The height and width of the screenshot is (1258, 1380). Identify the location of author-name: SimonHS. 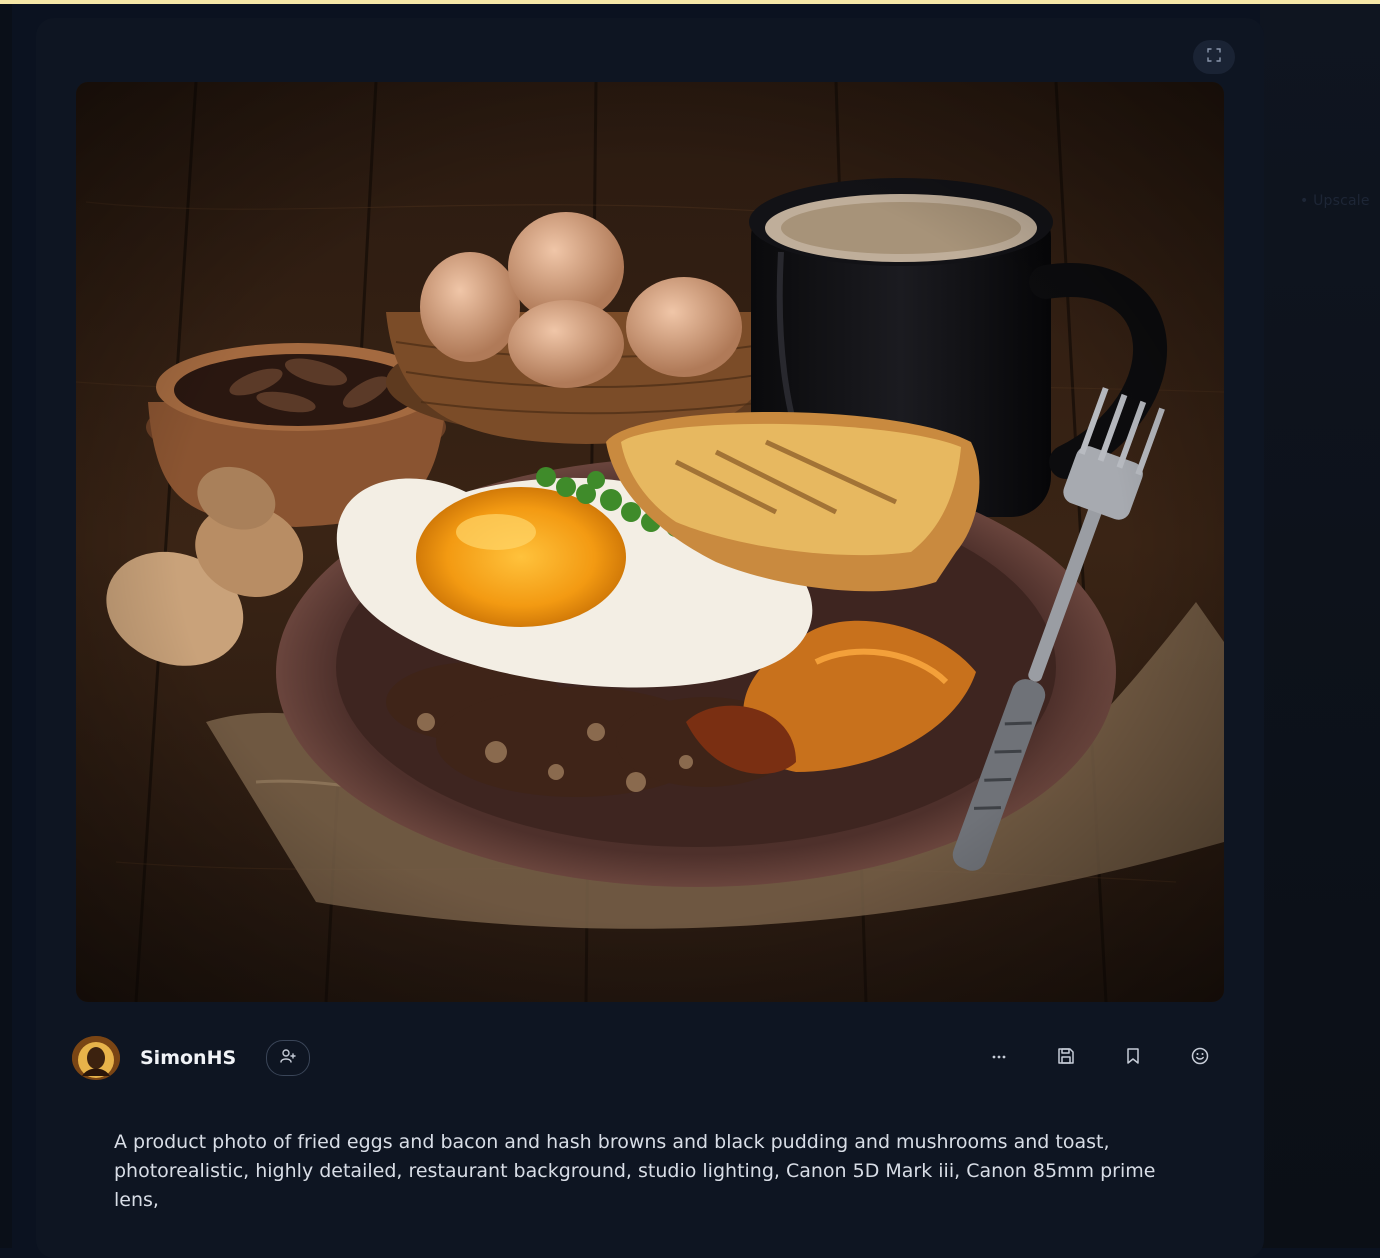
(188, 1058).